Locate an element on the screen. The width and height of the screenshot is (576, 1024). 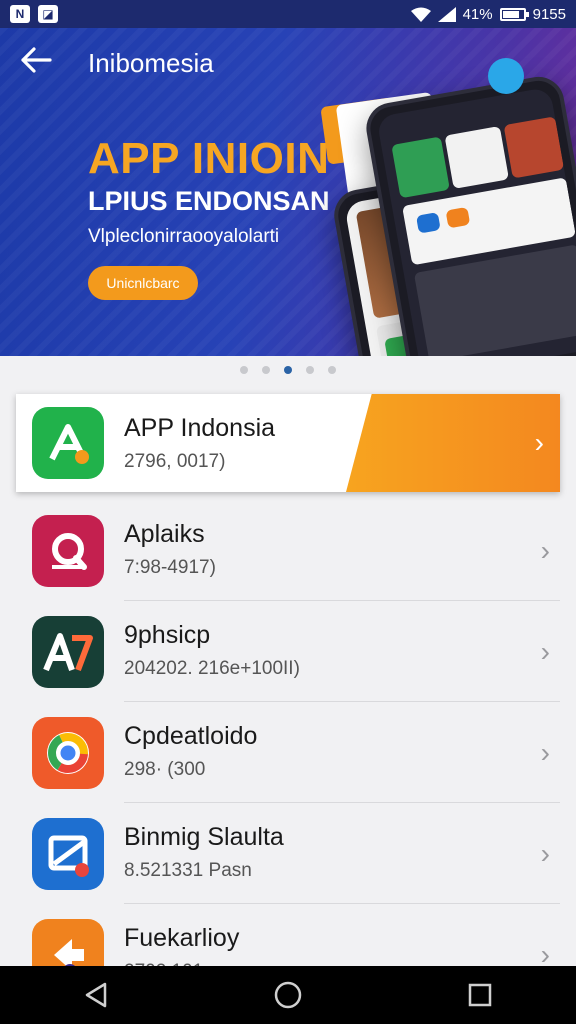
app-meta: 7:98-4917) is located at coordinates (170, 567).